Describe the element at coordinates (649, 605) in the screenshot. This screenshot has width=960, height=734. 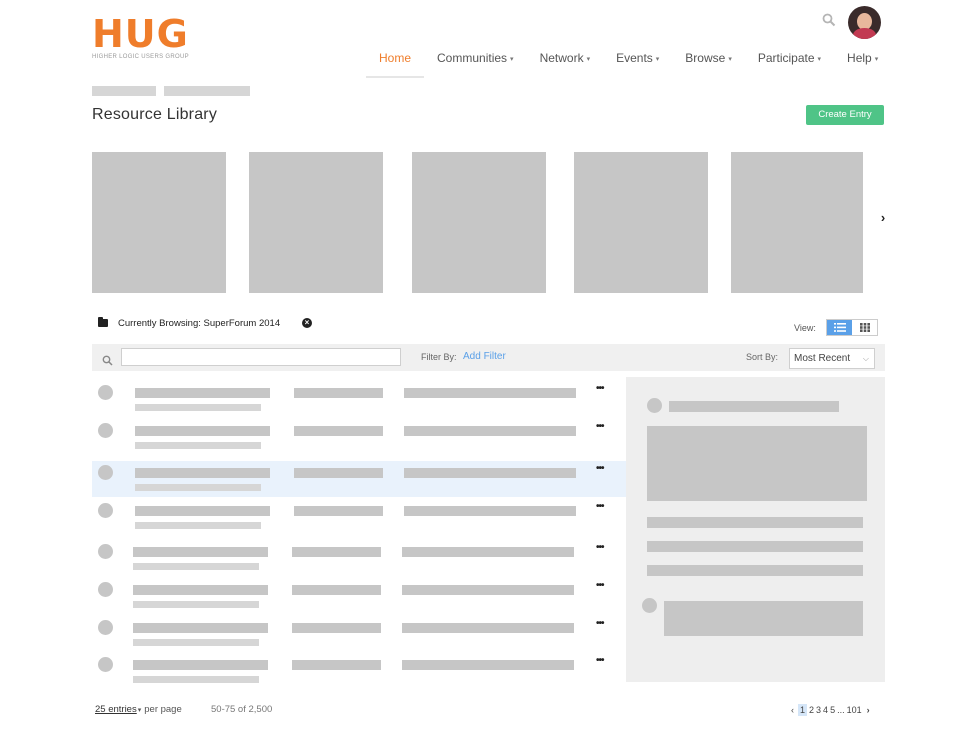
I see `preview-comment-avatar` at that location.